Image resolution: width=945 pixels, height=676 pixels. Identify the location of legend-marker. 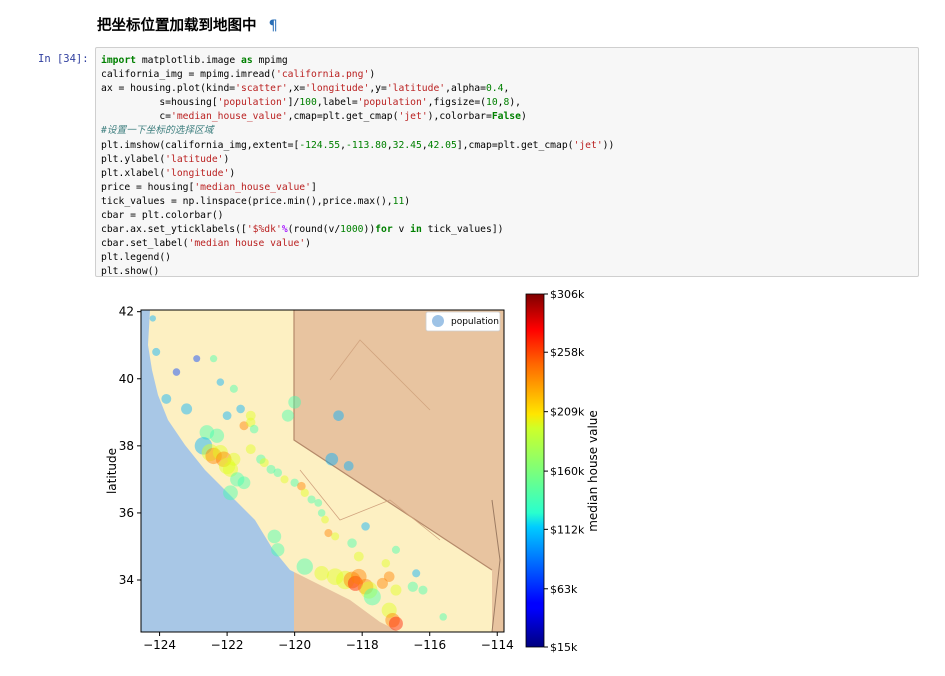
(438, 321).